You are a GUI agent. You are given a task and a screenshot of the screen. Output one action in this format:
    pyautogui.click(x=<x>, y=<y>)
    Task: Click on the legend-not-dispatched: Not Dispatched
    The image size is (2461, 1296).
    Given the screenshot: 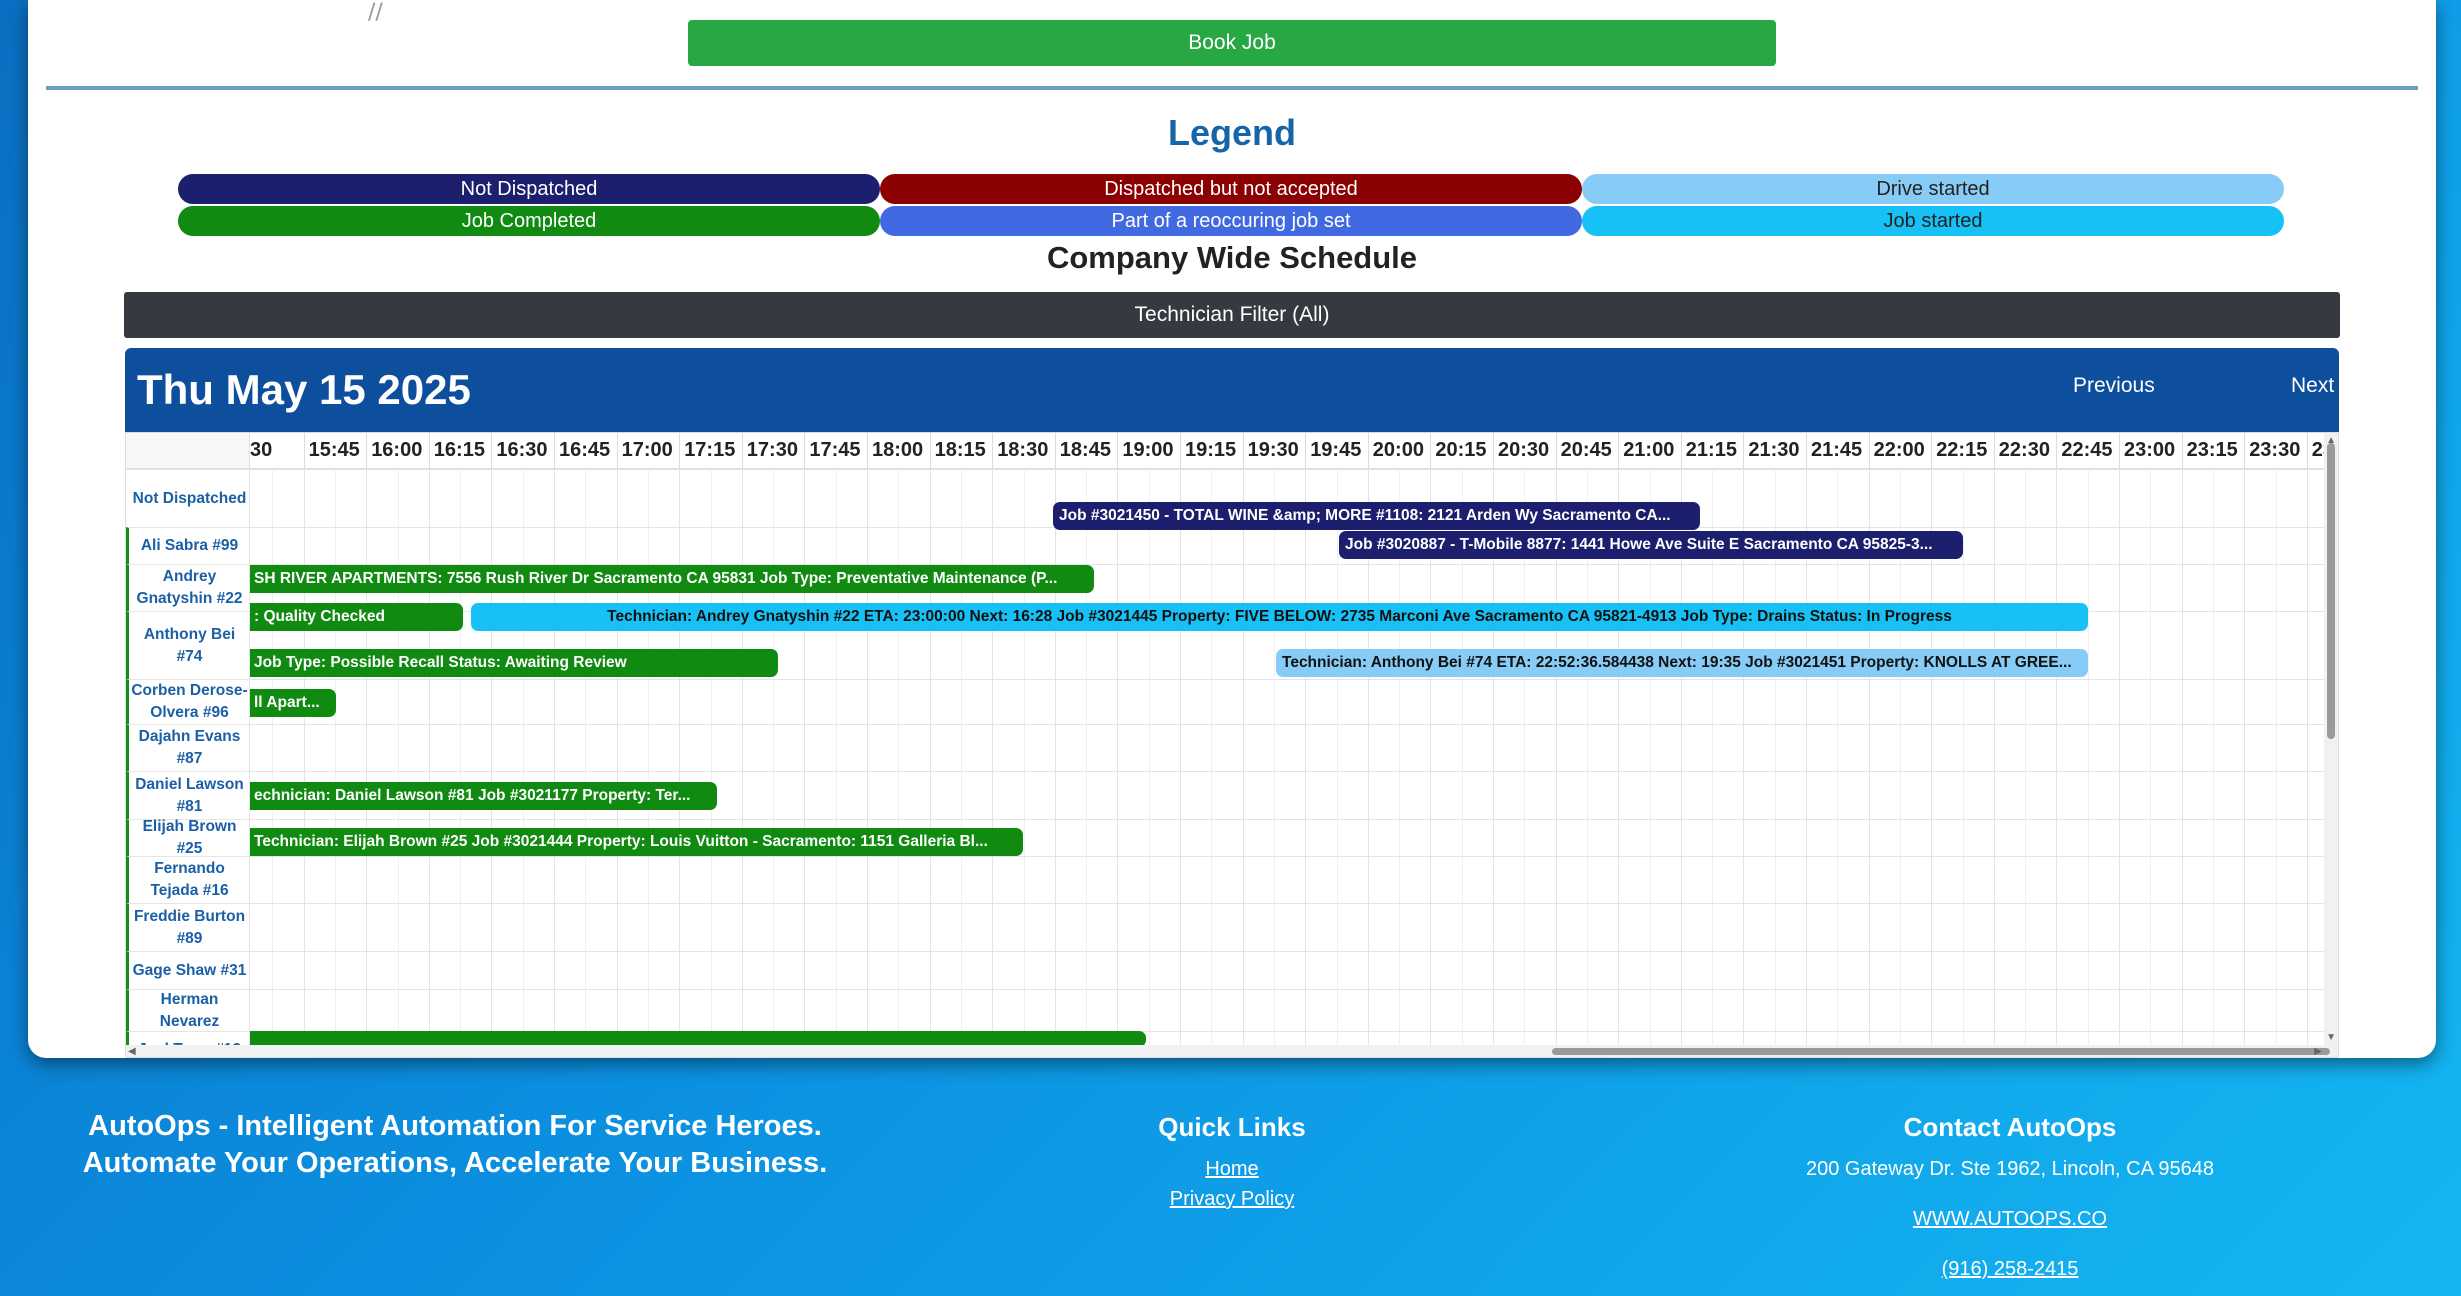 What is the action you would take?
    pyautogui.click(x=529, y=189)
    